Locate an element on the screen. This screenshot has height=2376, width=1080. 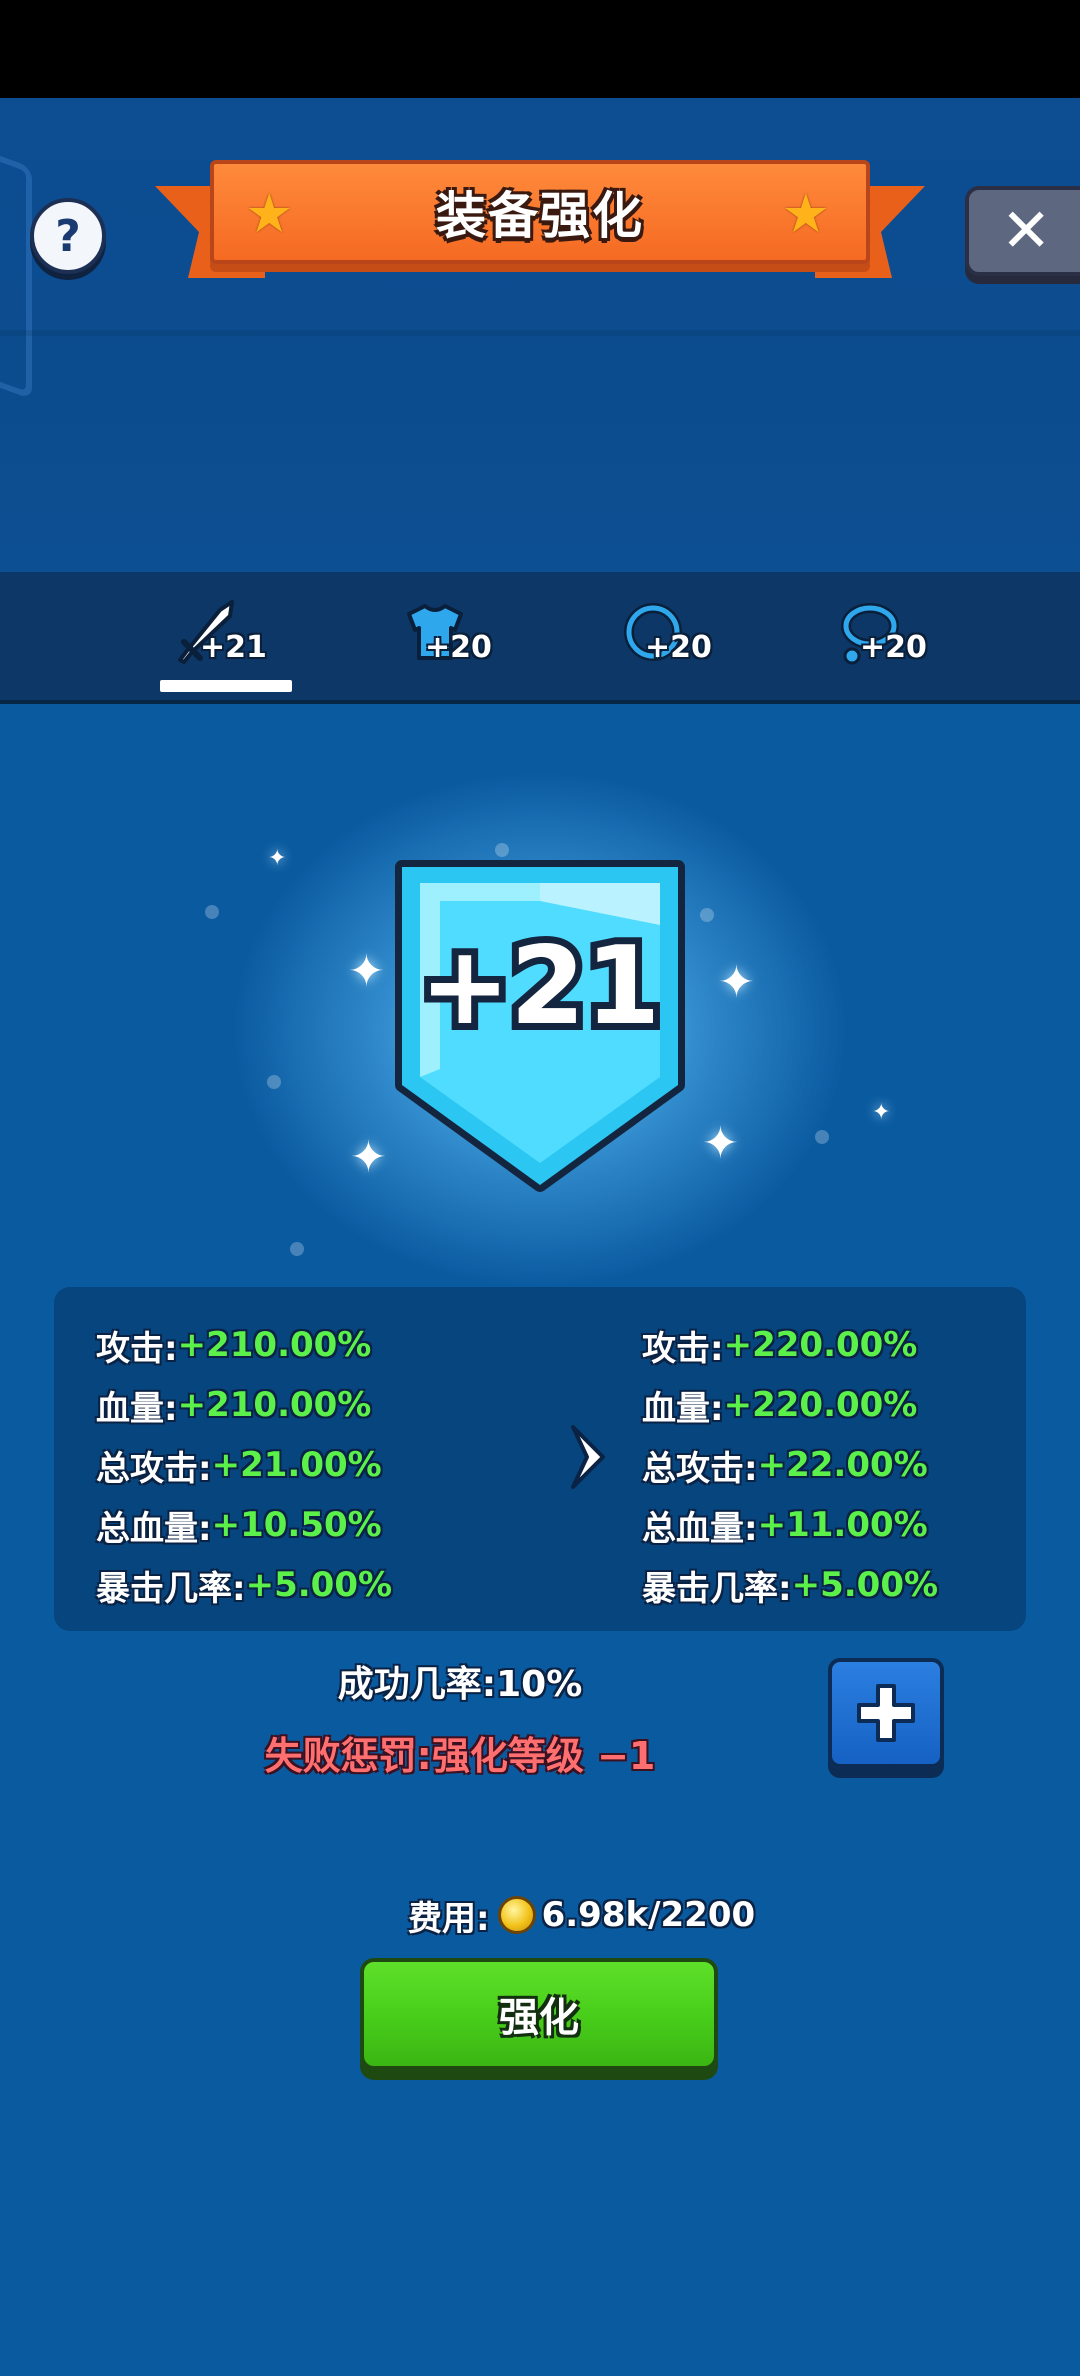
stat-row: 血量: +210.00% is located at coordinates (244, 1405).